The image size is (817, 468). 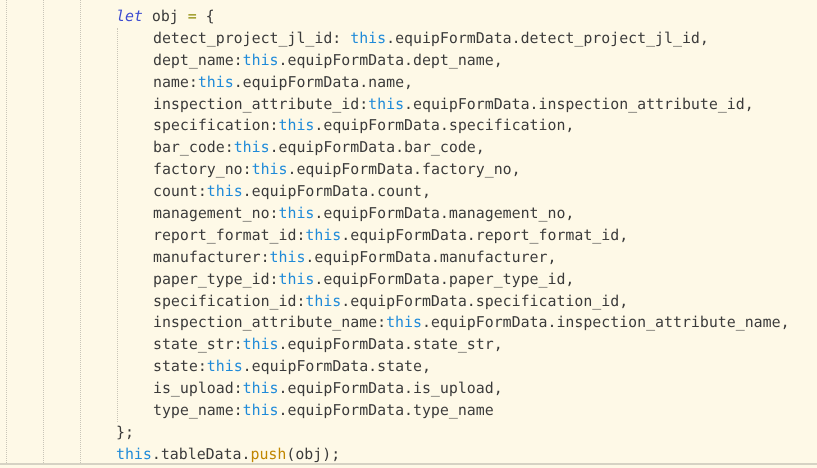 I want to click on code-line: inspection_attribute_id:this.equipFormData.inspection_attribute_id,, so click(x=454, y=104).